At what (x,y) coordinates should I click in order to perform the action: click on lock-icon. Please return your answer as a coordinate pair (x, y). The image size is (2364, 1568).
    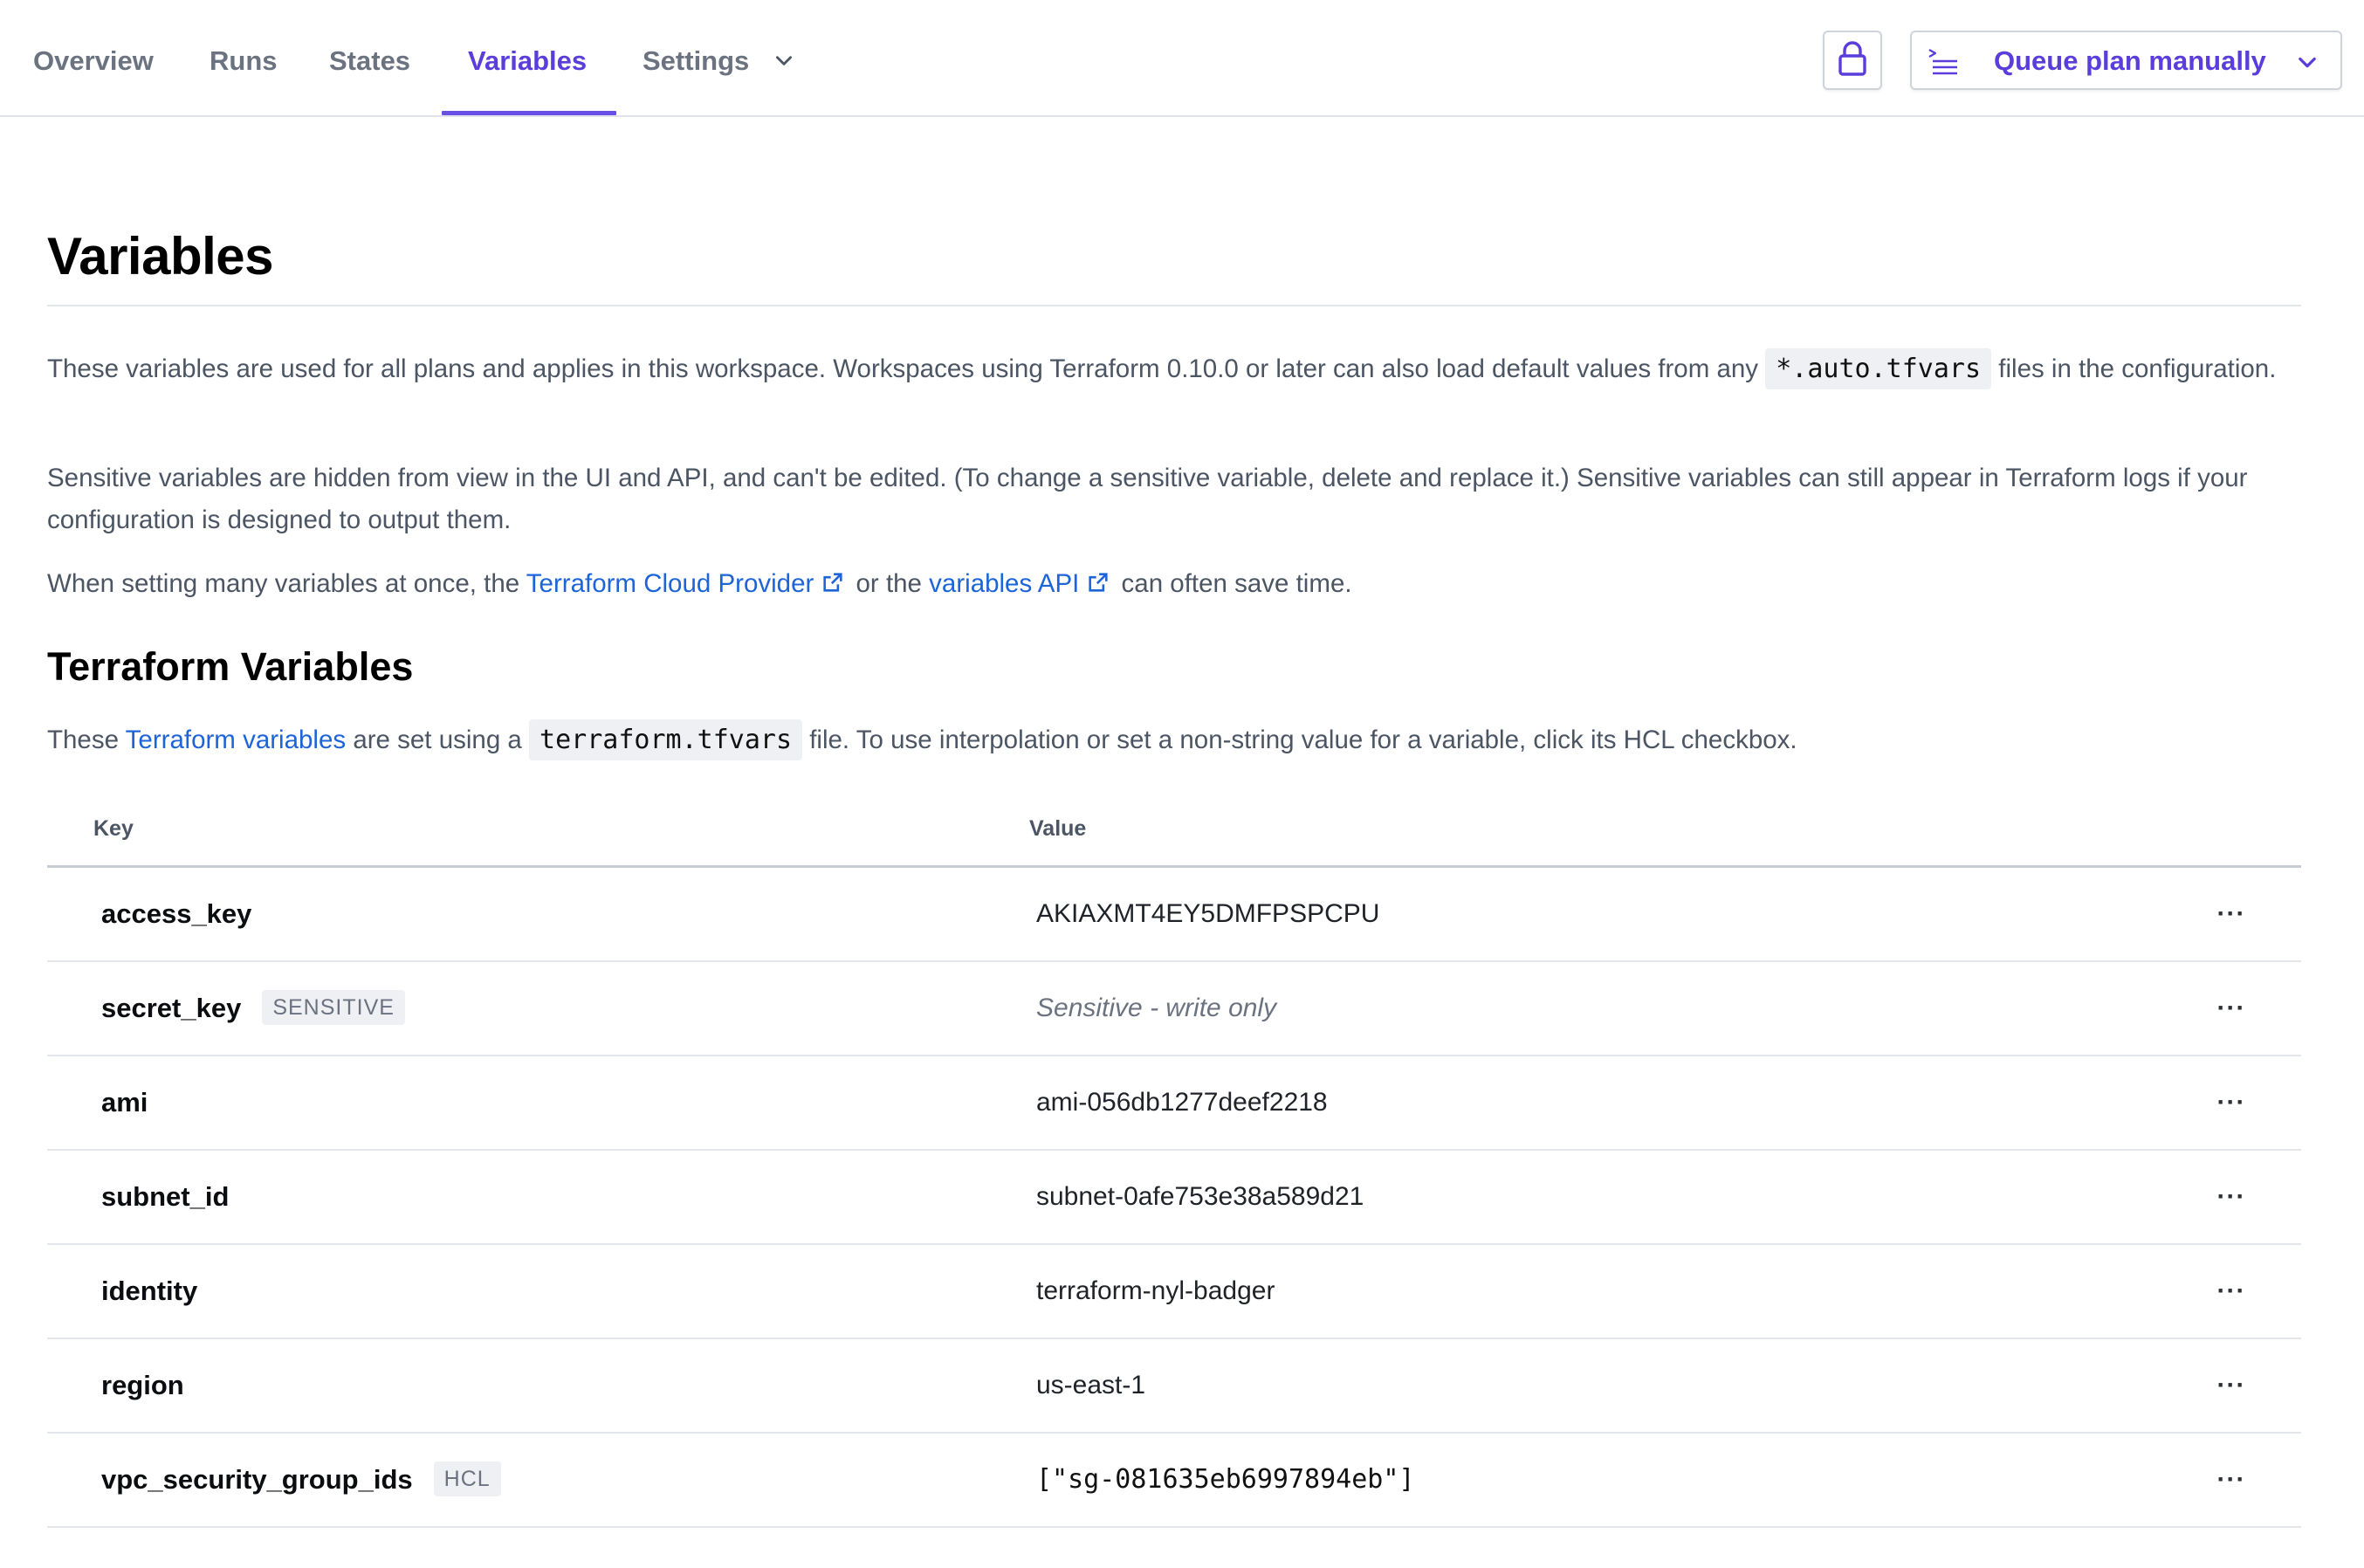
    Looking at the image, I should click on (1852, 61).